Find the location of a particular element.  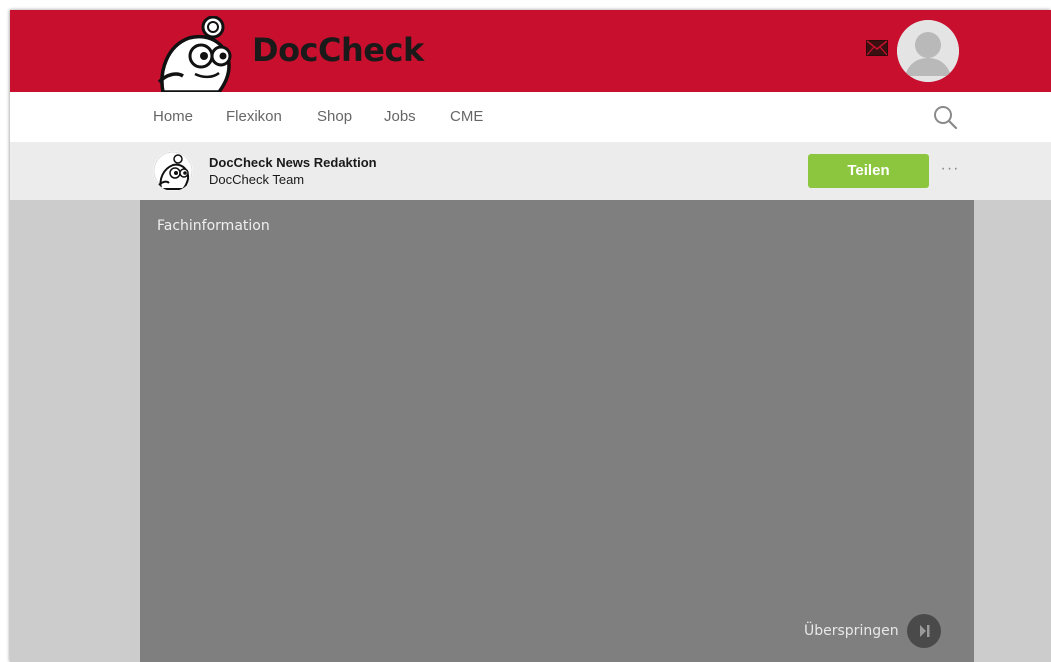

logo-wordmark: DocCheck is located at coordinates (338, 50).